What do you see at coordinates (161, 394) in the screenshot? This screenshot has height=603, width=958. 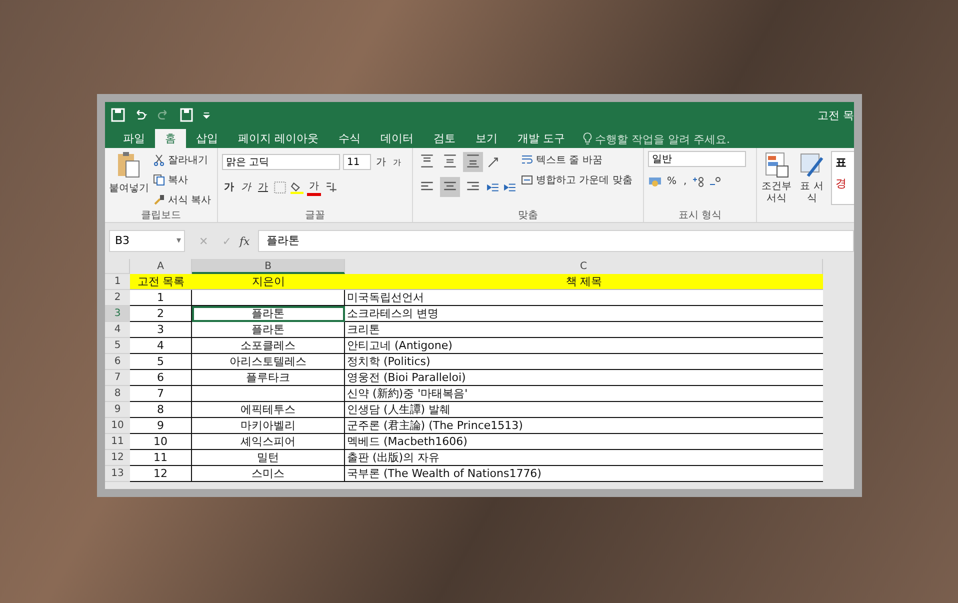 I see `table-cell: 7` at bounding box center [161, 394].